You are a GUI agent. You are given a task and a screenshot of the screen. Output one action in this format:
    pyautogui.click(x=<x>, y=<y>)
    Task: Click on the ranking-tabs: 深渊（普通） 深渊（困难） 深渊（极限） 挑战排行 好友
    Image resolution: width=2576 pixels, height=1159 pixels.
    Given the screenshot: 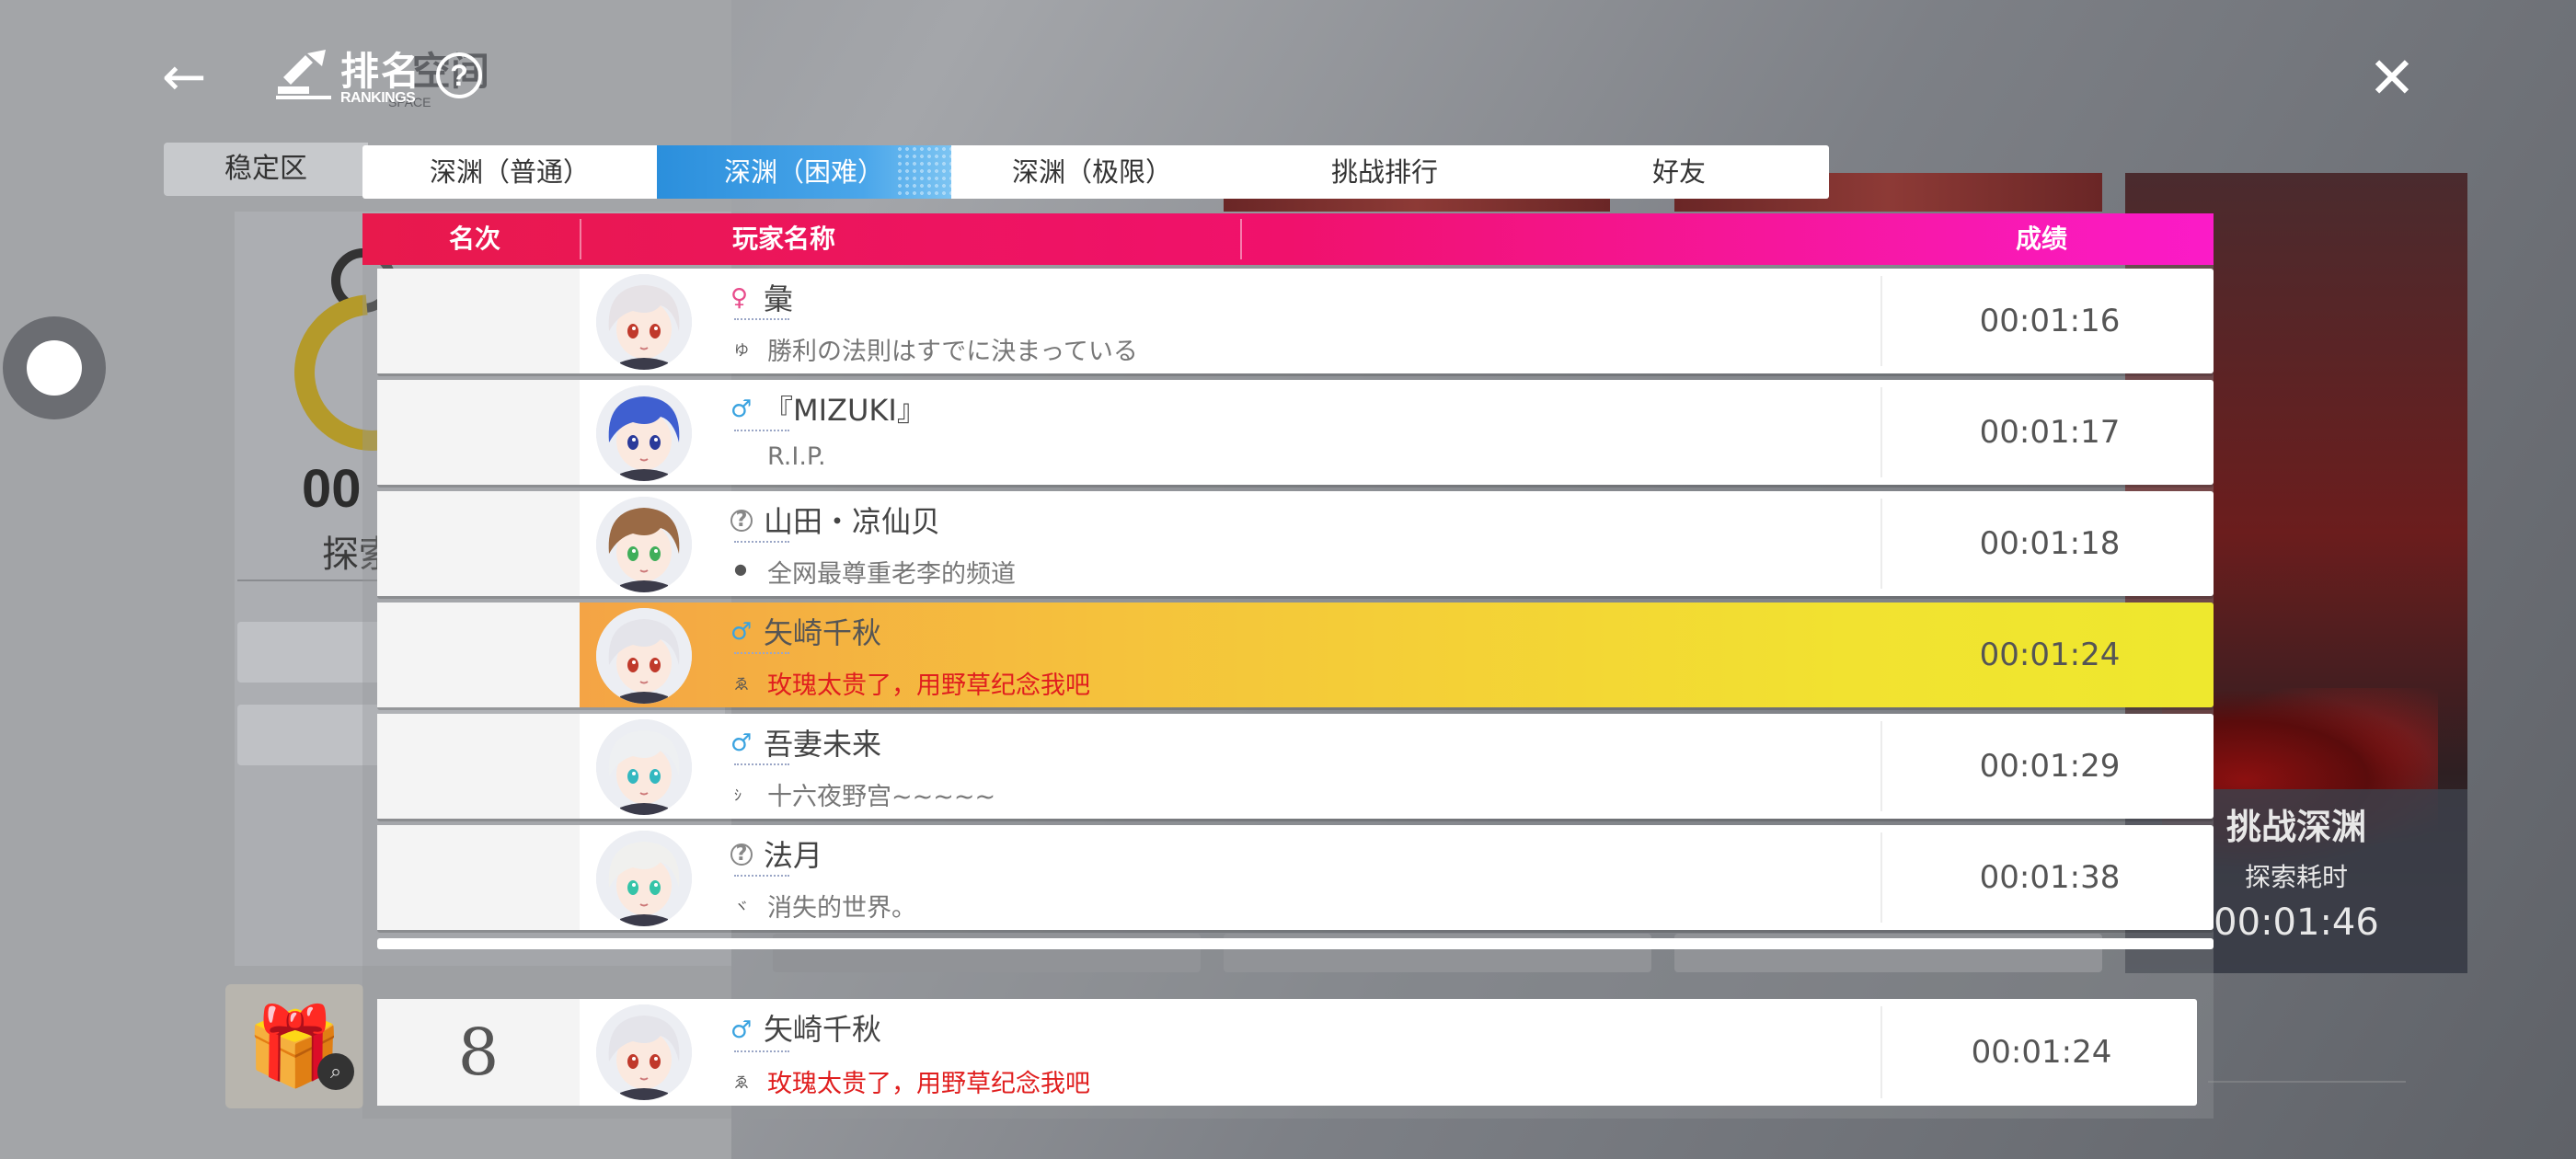 What is the action you would take?
    pyautogui.click(x=1095, y=172)
    